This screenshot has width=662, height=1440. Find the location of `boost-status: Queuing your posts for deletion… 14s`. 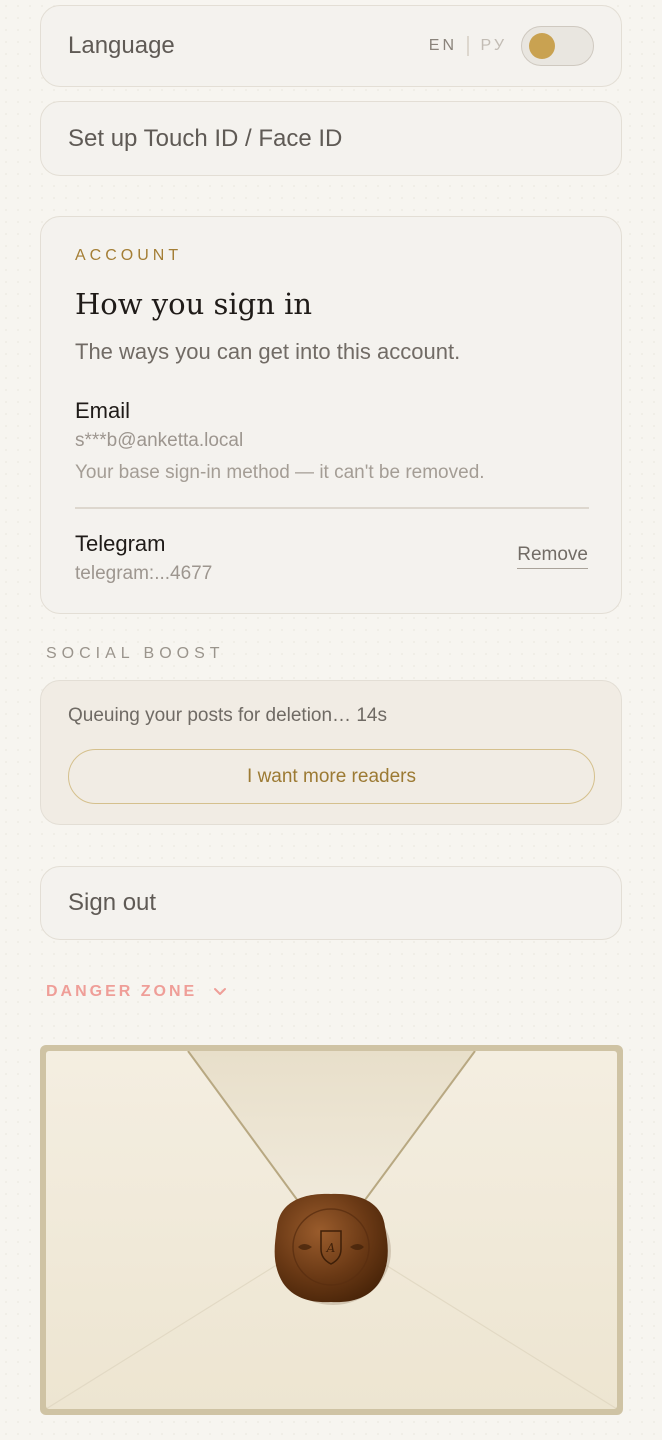

boost-status: Queuing your posts for deletion… 14s is located at coordinates (227, 715).